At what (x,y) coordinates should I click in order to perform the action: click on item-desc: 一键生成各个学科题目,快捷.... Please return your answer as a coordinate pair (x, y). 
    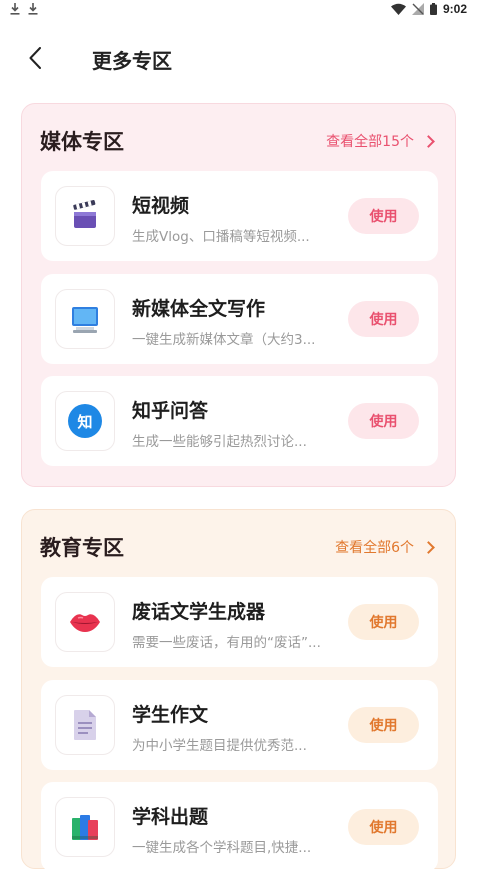
    Looking at the image, I should click on (222, 848).